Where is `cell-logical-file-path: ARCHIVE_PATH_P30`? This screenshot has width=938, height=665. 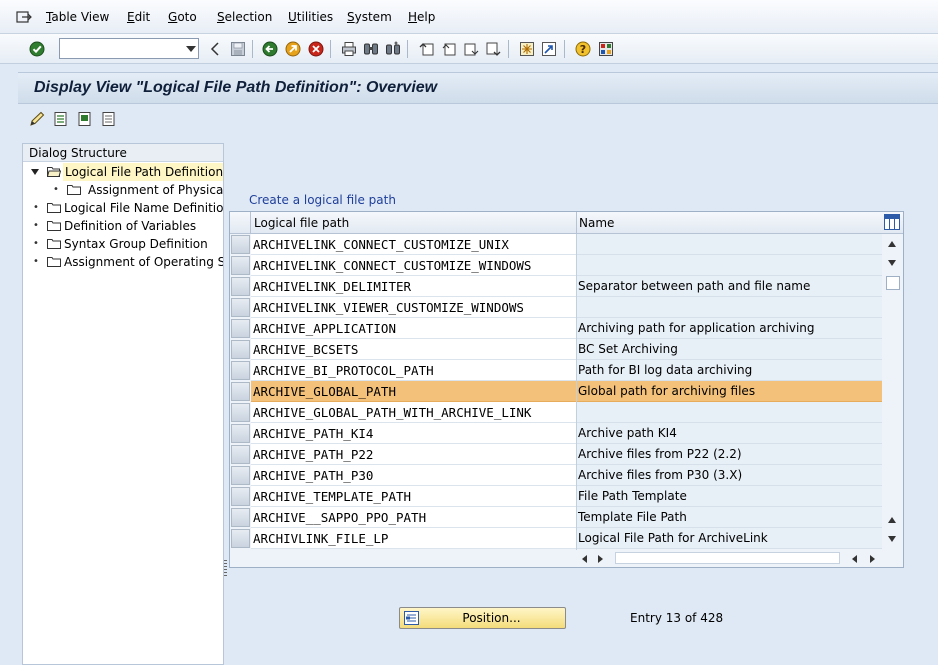 cell-logical-file-path: ARCHIVE_PATH_P30 is located at coordinates (413, 475).